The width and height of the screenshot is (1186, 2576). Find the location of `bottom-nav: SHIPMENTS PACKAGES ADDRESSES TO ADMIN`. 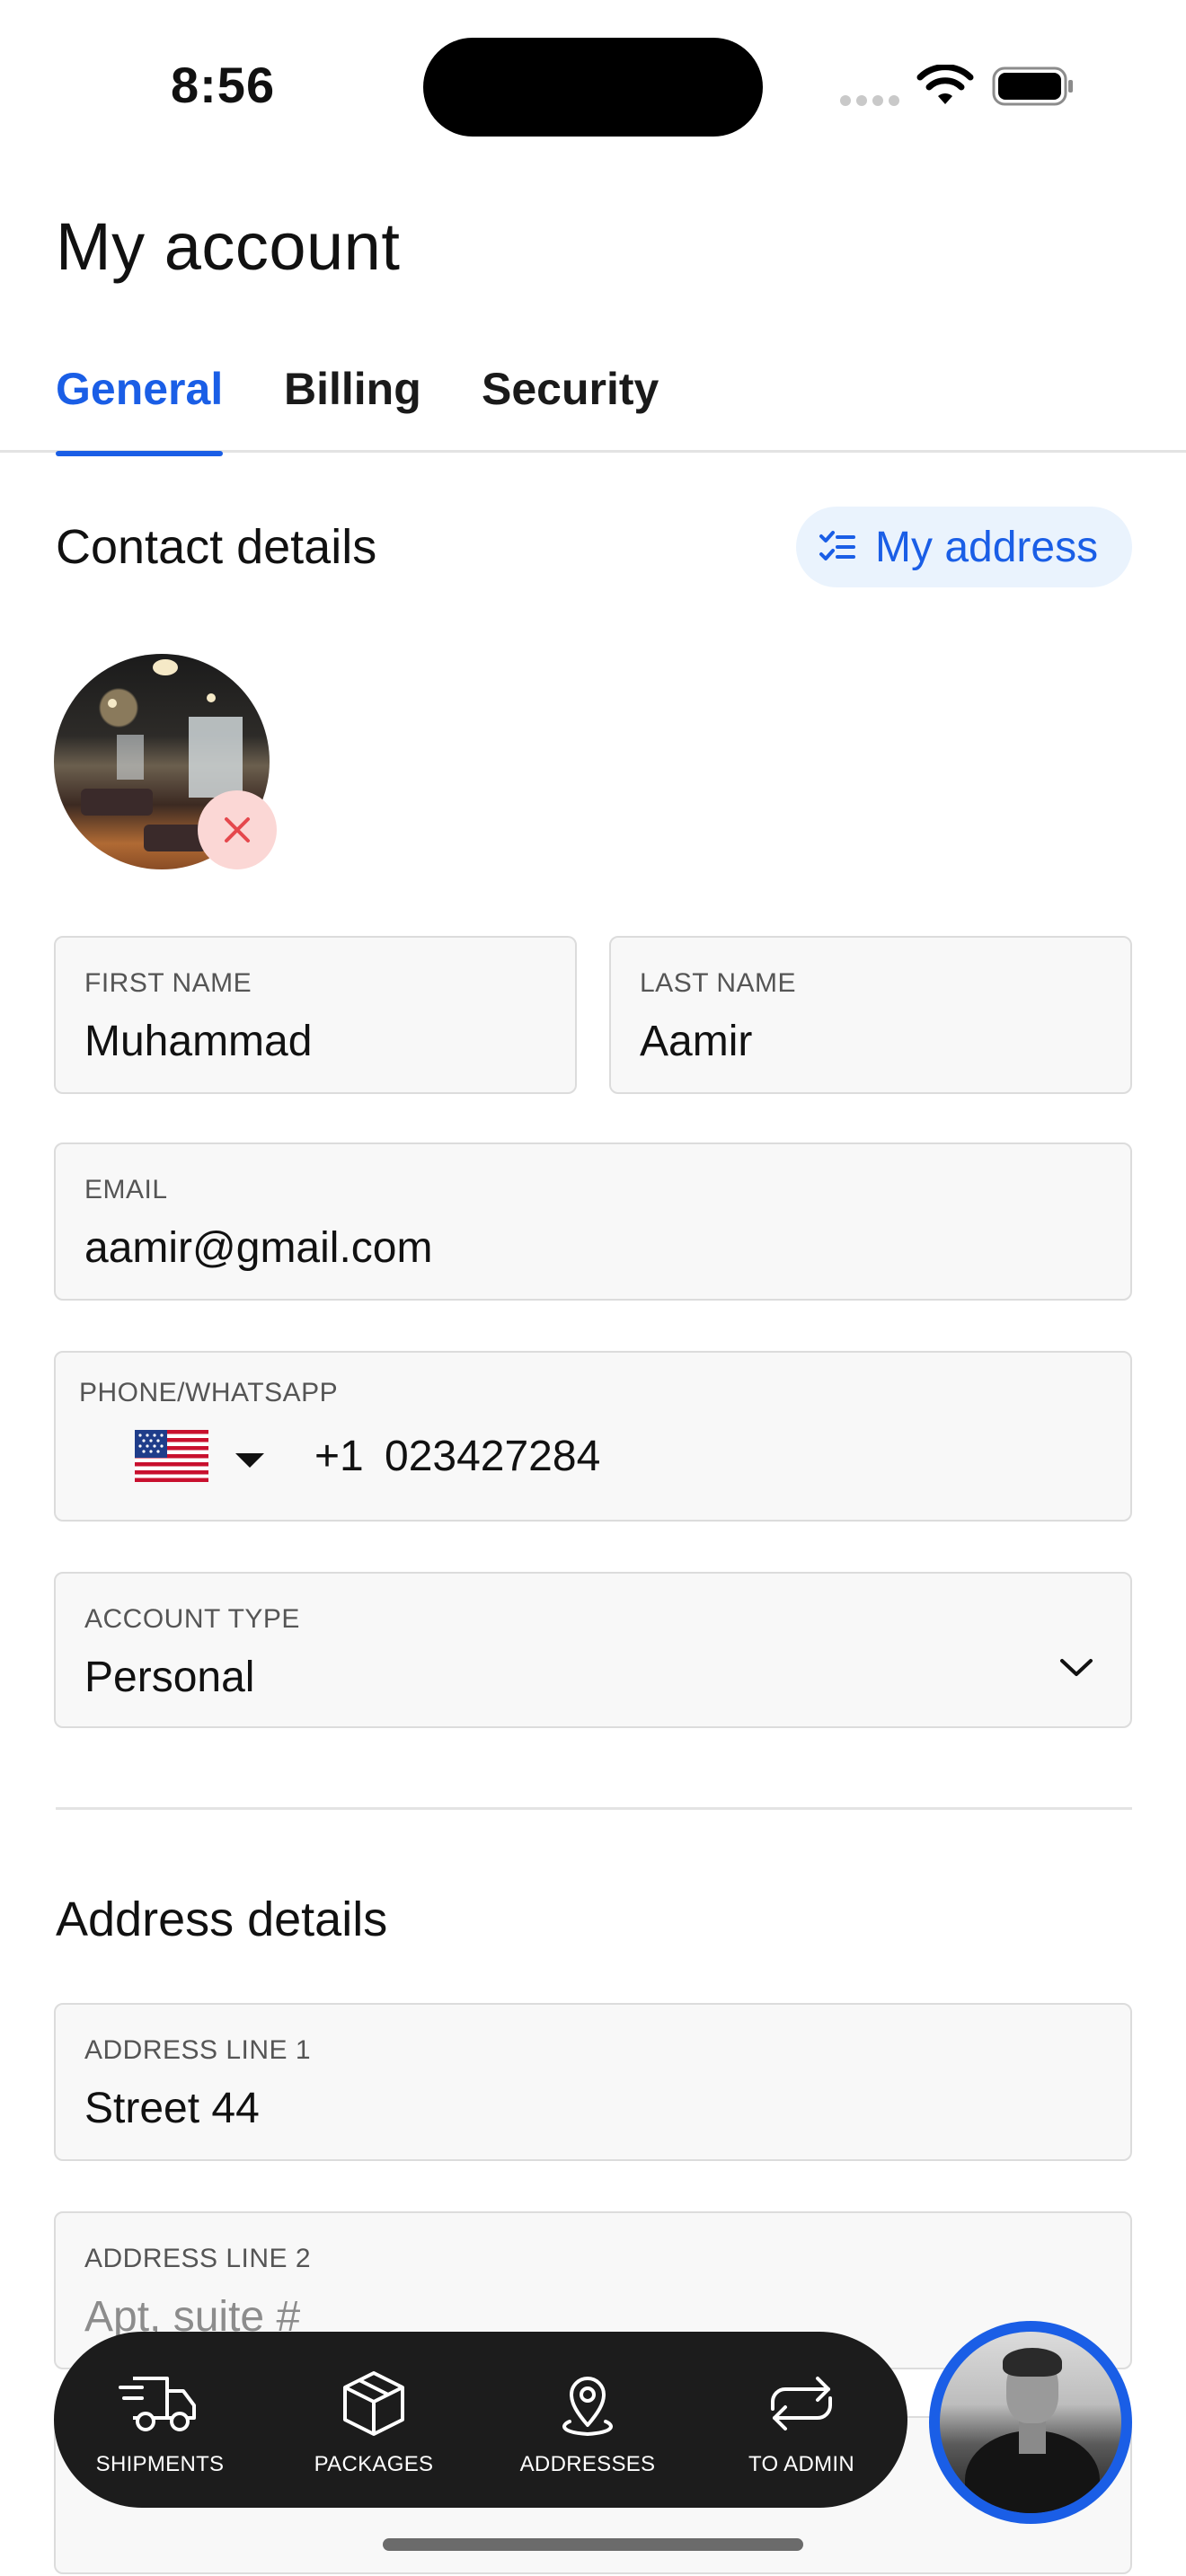

bottom-nav: SHIPMENTS PACKAGES ADDRESSES TO ADMIN is located at coordinates (480, 2420).